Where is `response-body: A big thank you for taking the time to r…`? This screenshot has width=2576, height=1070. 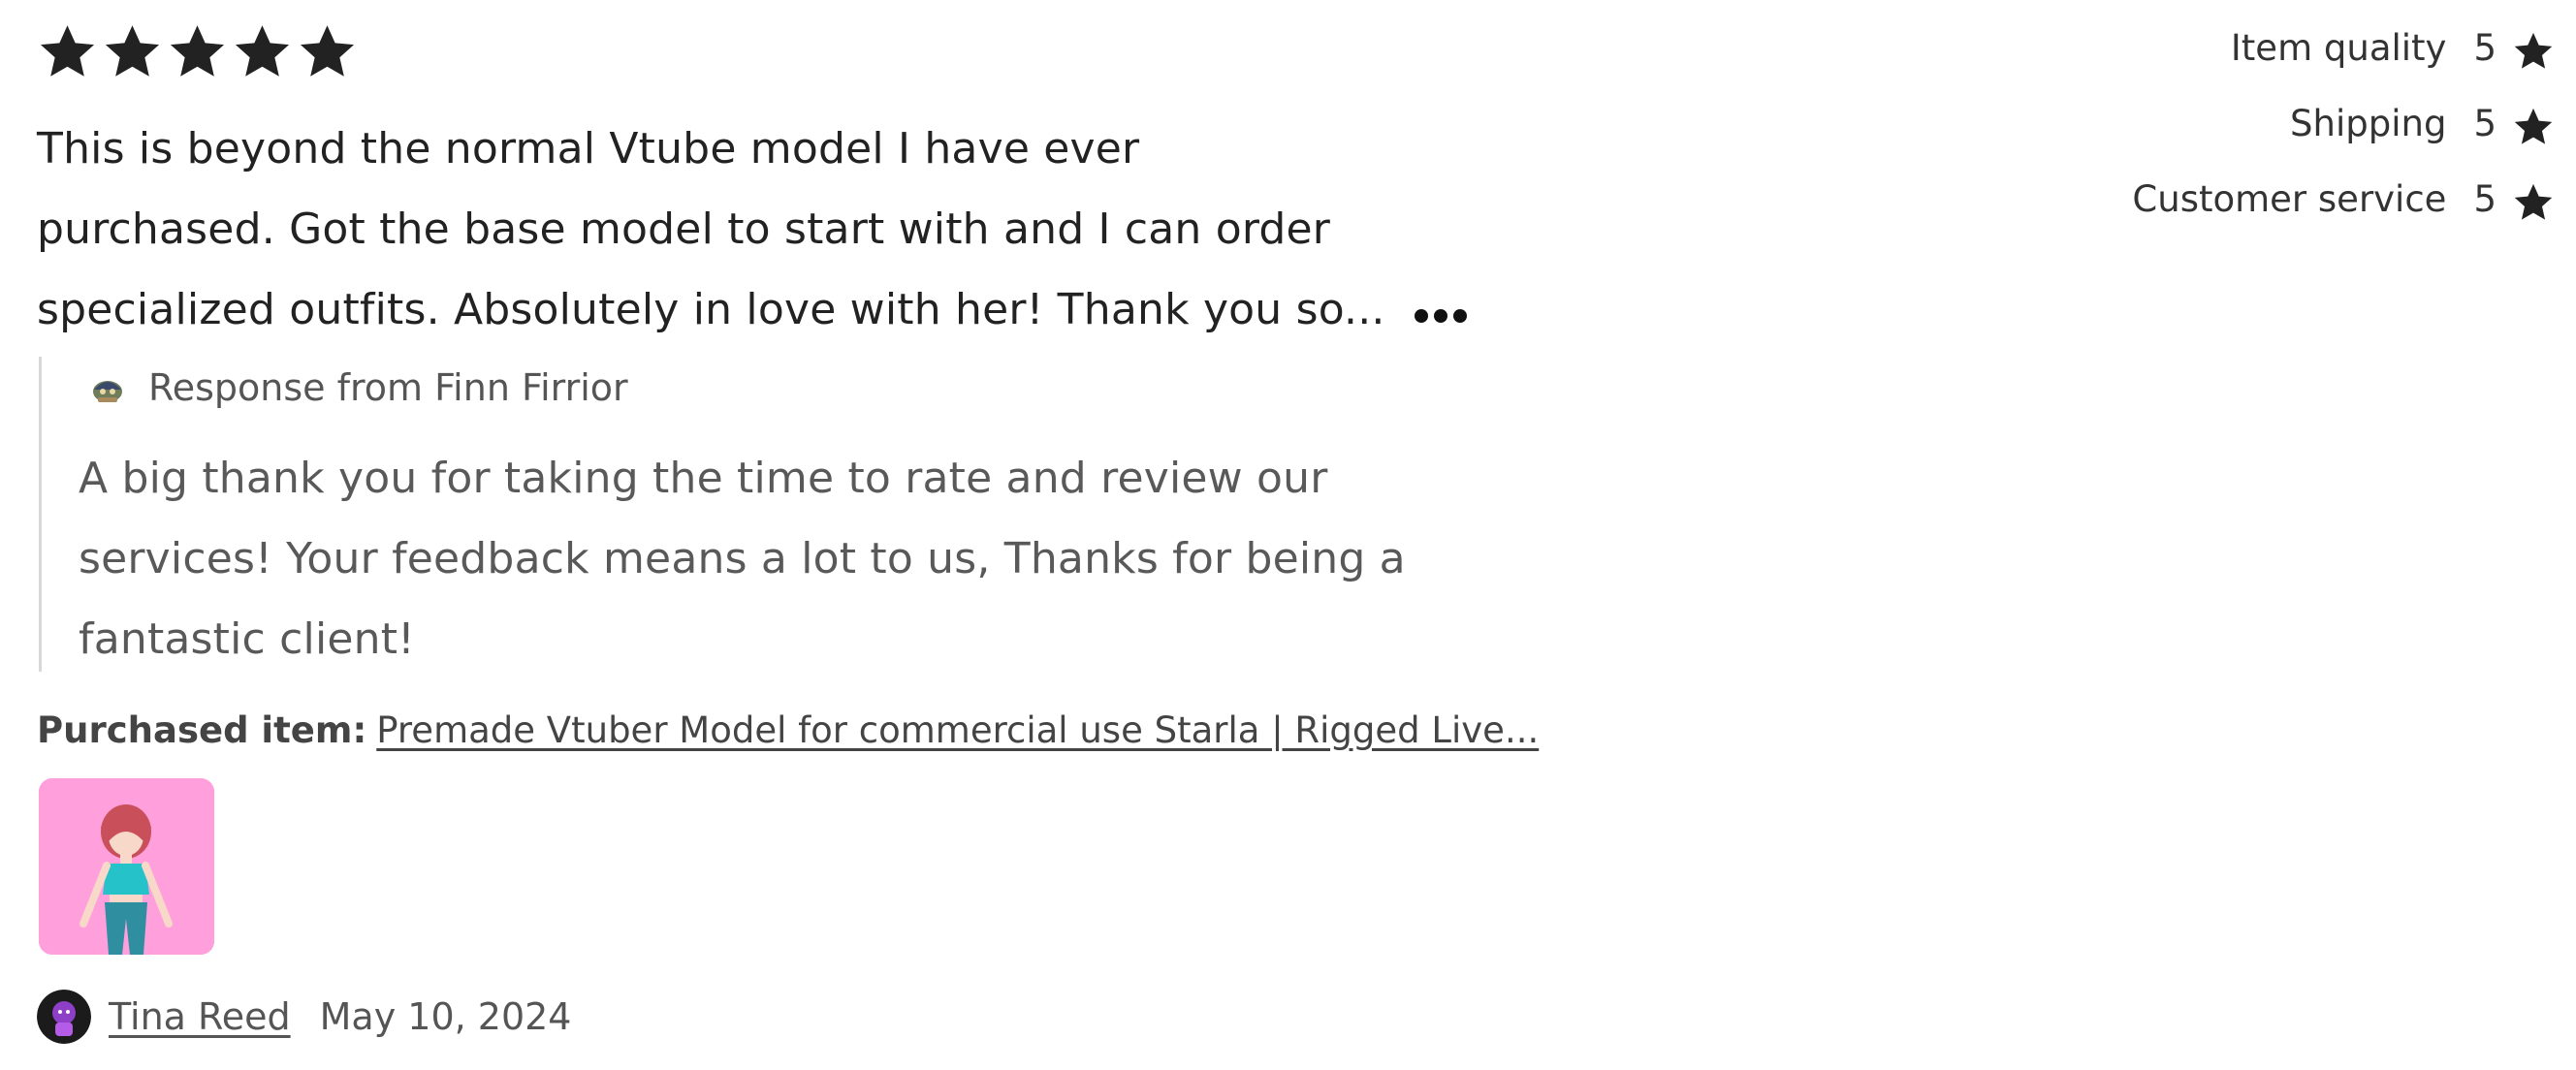 response-body: A big thank you for taking the time to r… is located at coordinates (835, 558).